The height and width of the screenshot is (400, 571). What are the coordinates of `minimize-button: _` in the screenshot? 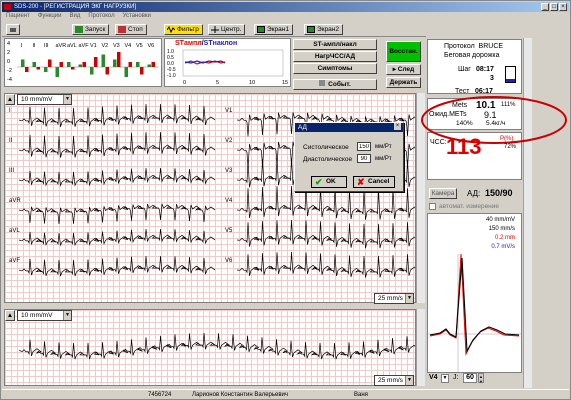 It's located at (545, 7).